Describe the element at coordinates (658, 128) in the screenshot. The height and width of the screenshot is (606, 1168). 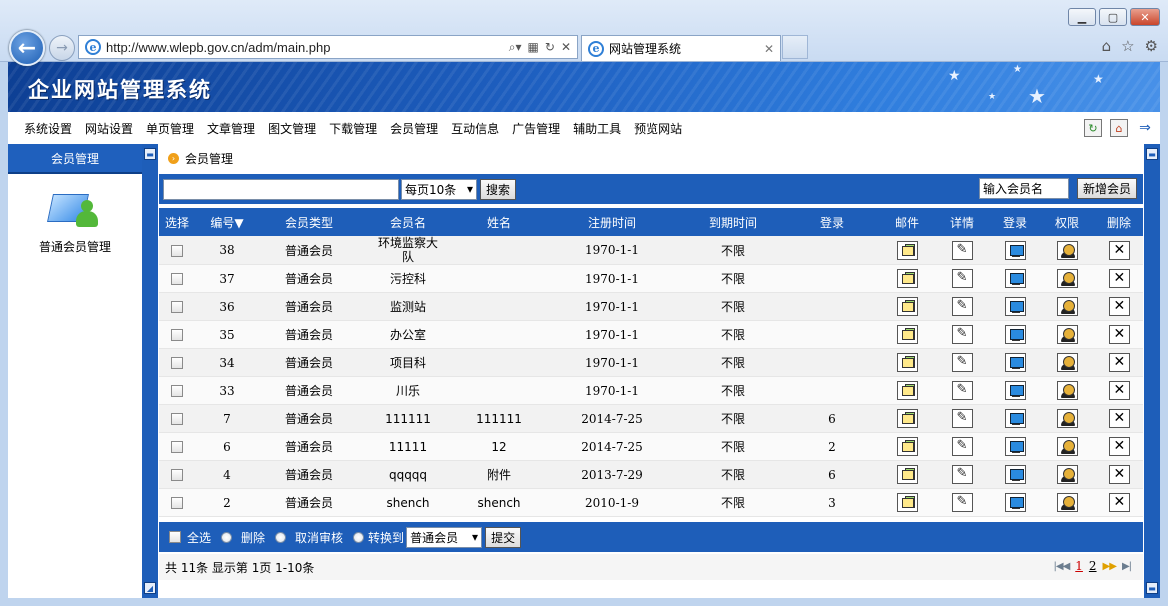
I see `menu-item-preview-site: 预览网站` at that location.